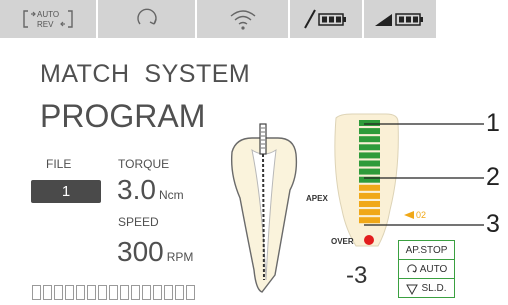 This screenshot has height=305, width=508. Describe the element at coordinates (357, 275) in the screenshot. I see `apex-reading: -3` at that location.